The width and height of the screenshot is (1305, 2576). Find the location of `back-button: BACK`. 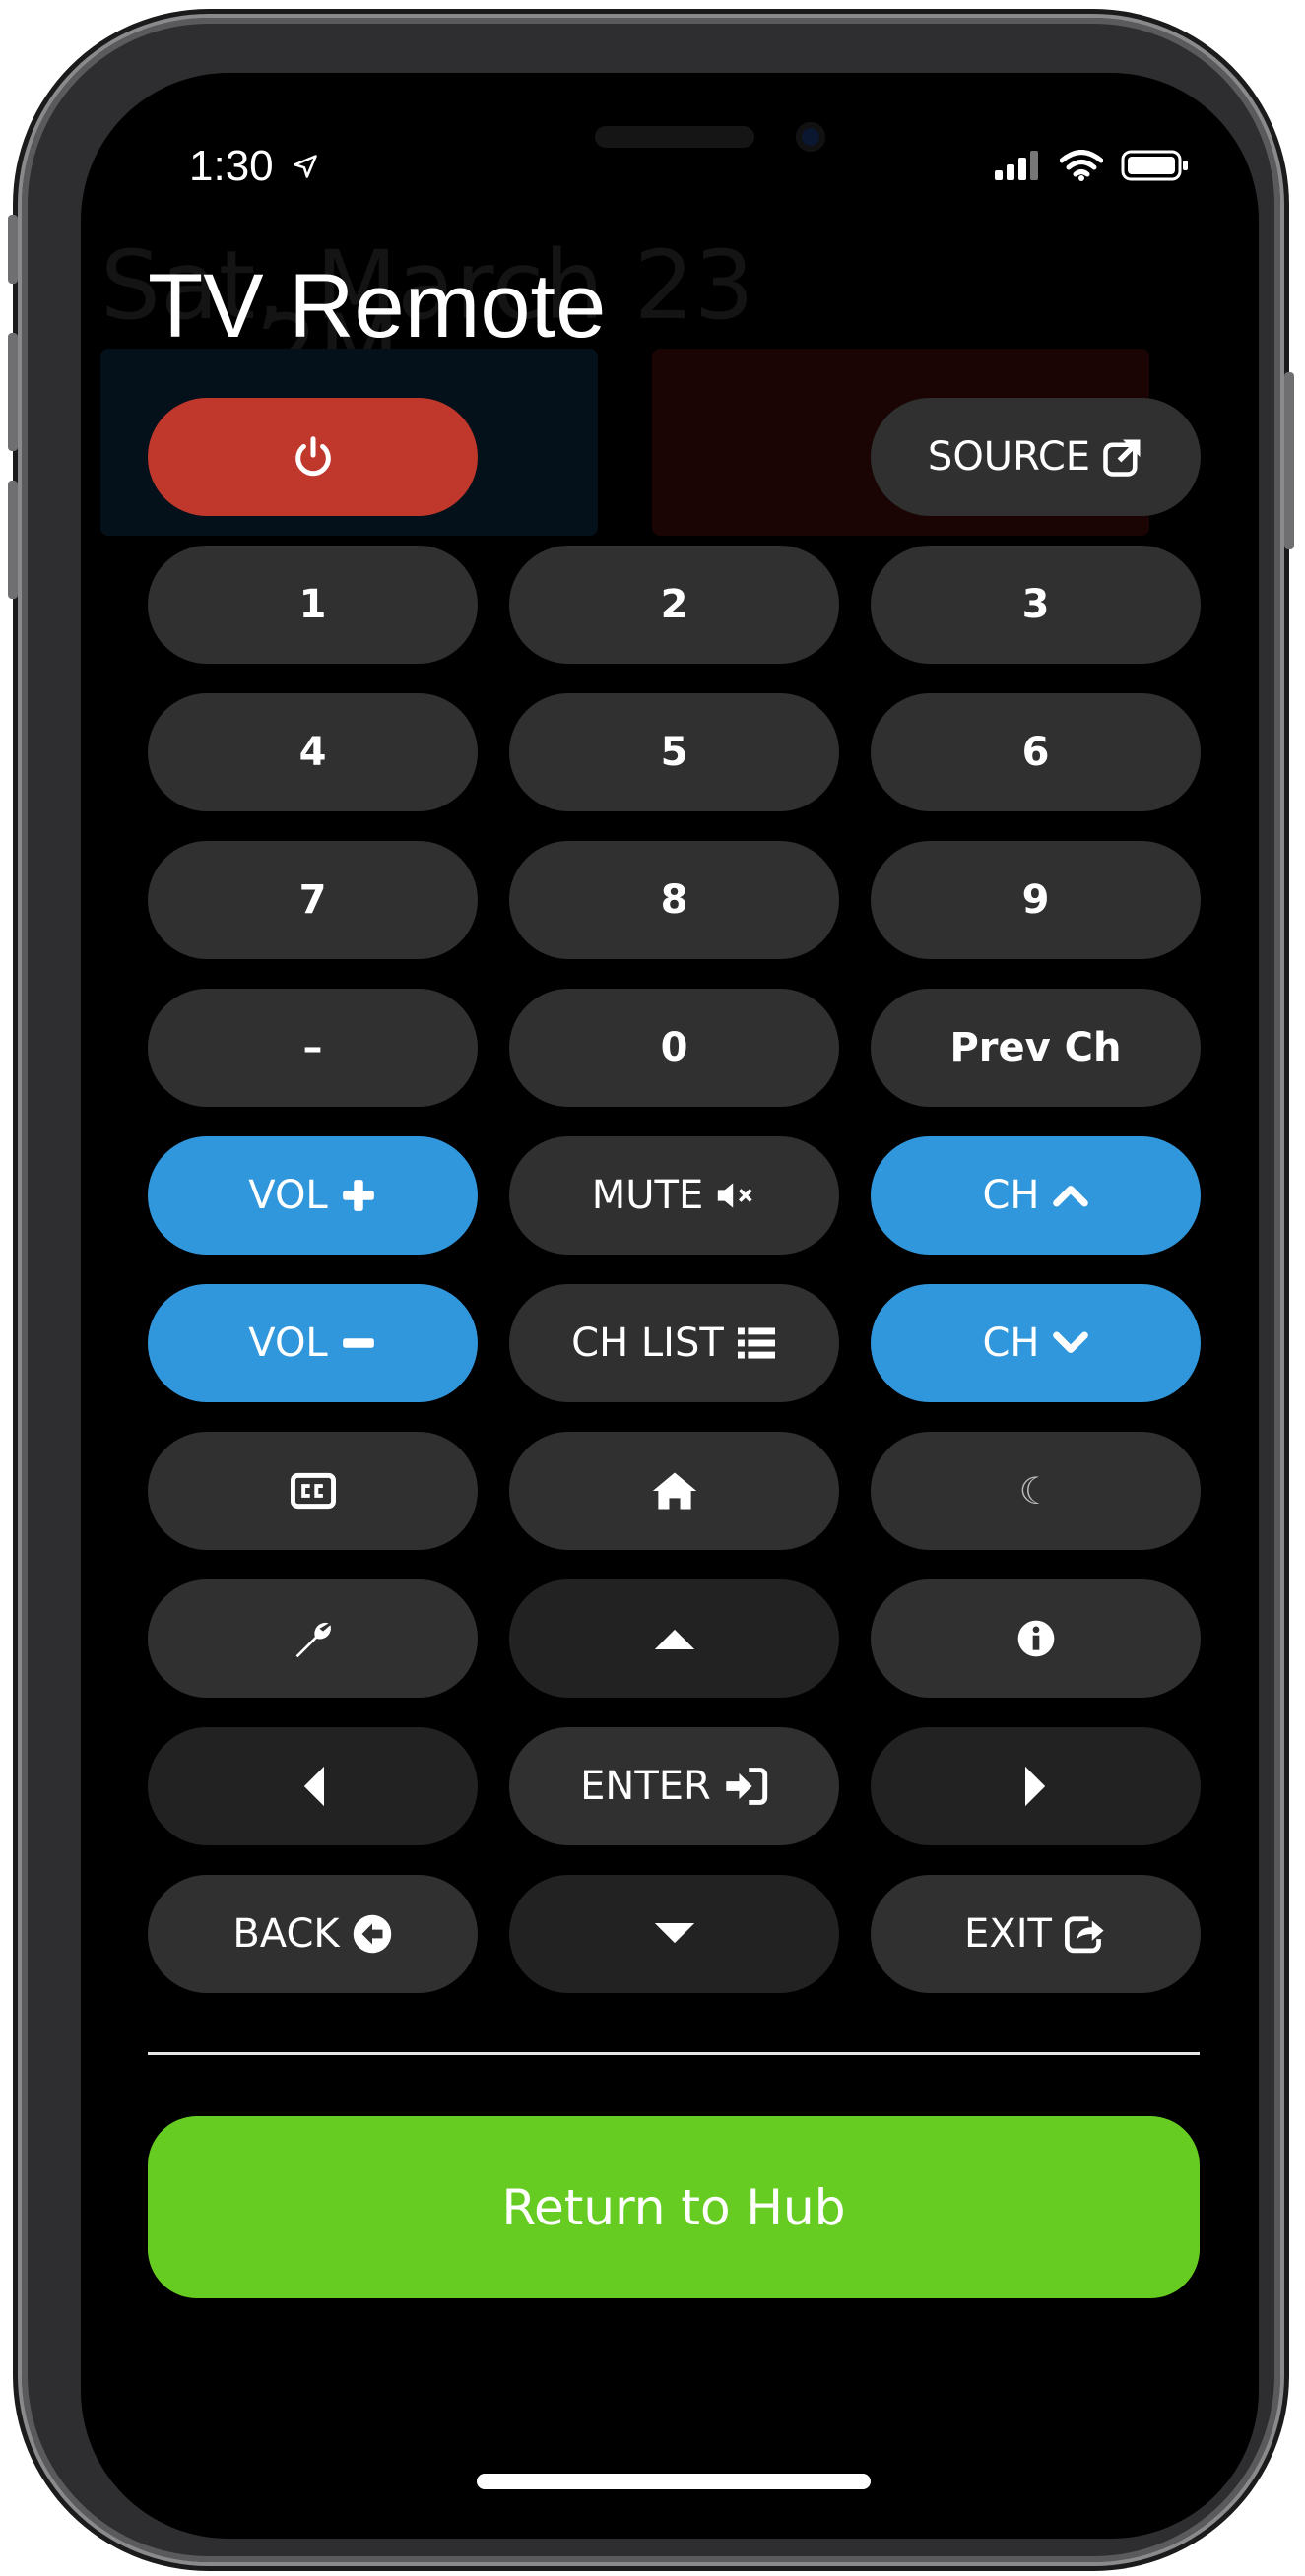

back-button: BACK is located at coordinates (313, 1934).